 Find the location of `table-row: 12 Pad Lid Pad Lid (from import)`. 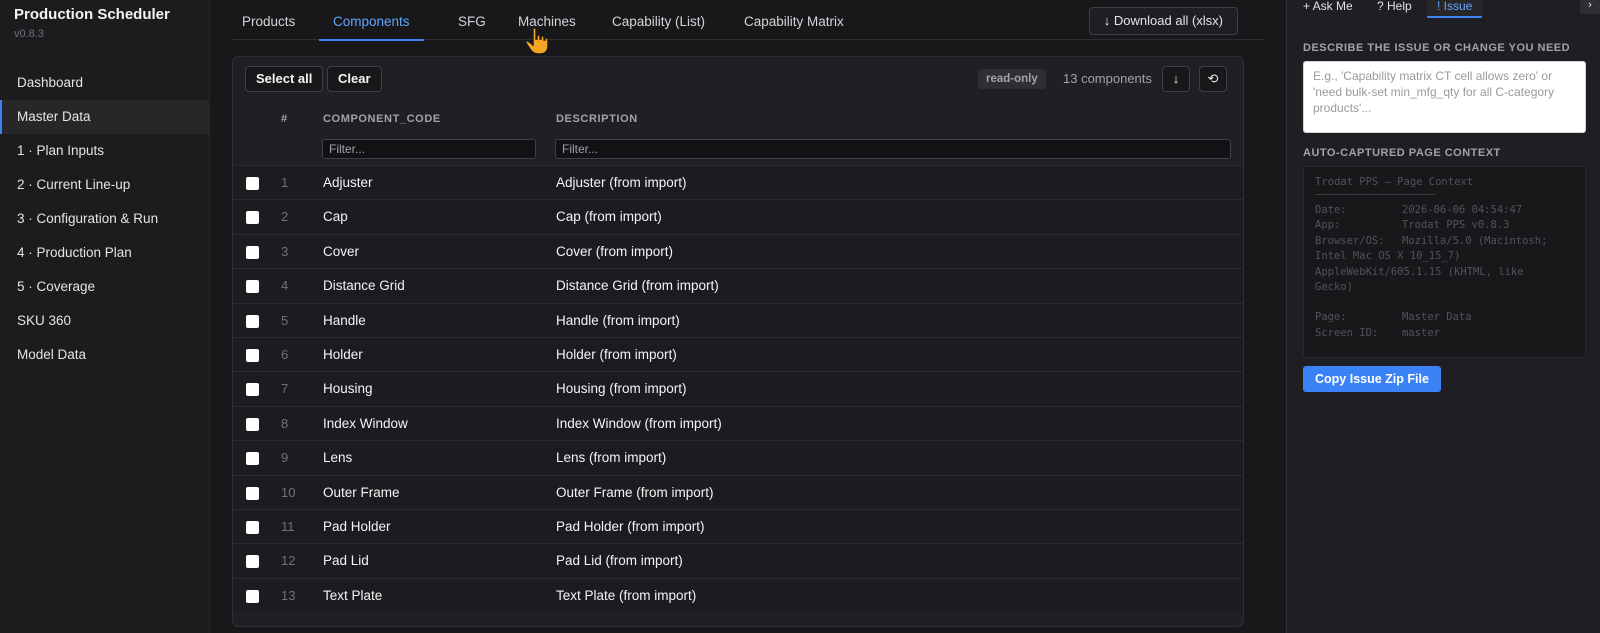

table-row: 12 Pad Lid Pad Lid (from import) is located at coordinates (738, 560).